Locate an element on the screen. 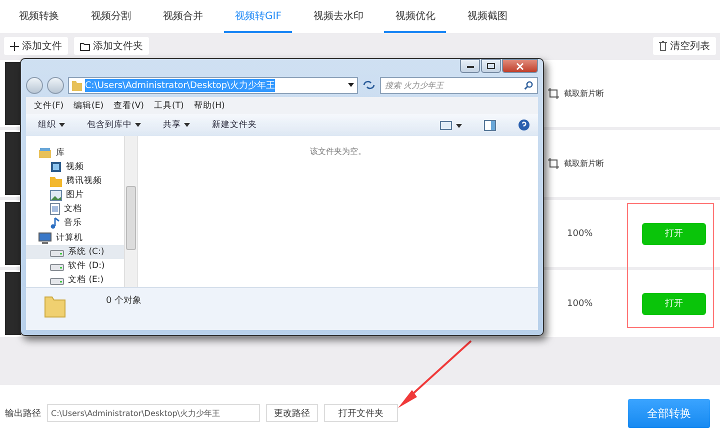  nav-tree-item: 视频 is located at coordinates (75, 167).